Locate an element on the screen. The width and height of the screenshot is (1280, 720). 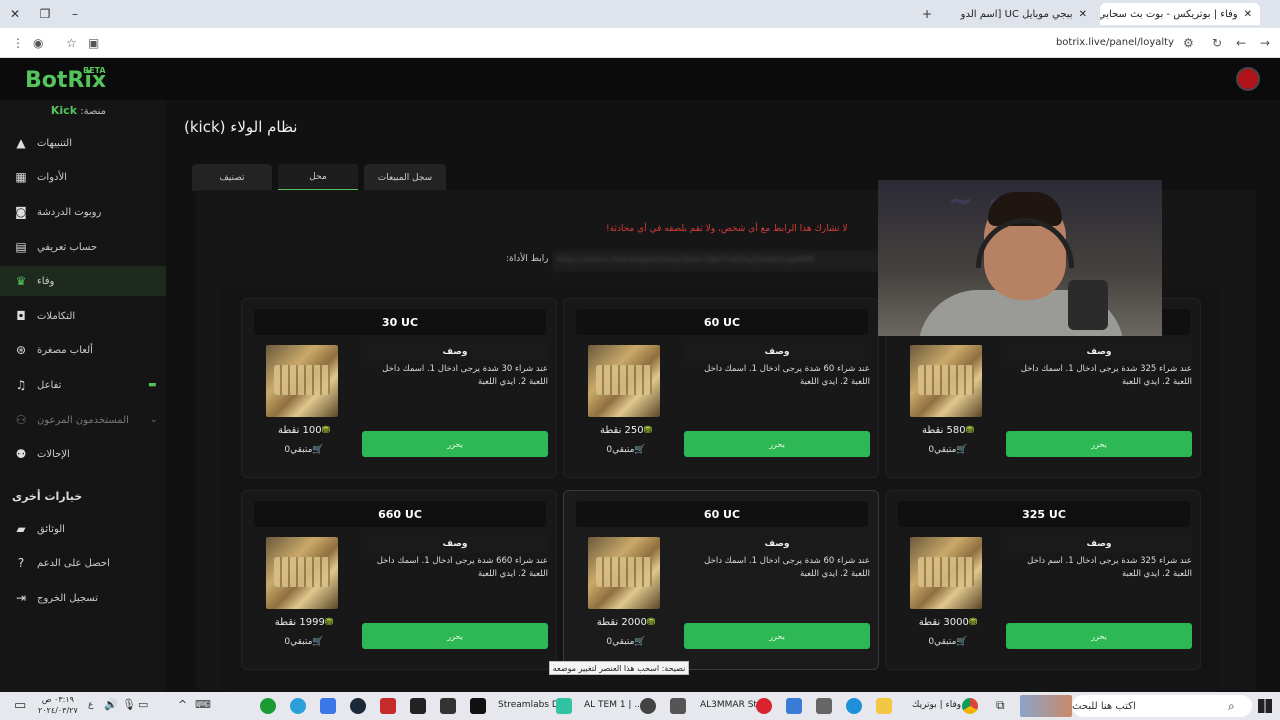
streamlabs-icon is located at coordinates (564, 706).